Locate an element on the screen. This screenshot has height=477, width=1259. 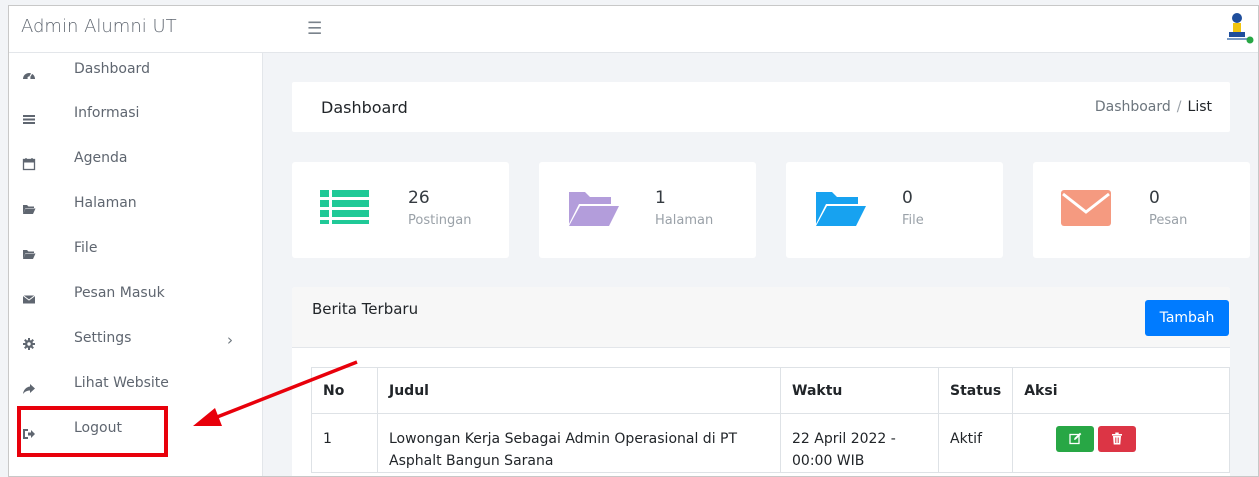
hamburger-icon: ☰ is located at coordinates (314, 29).